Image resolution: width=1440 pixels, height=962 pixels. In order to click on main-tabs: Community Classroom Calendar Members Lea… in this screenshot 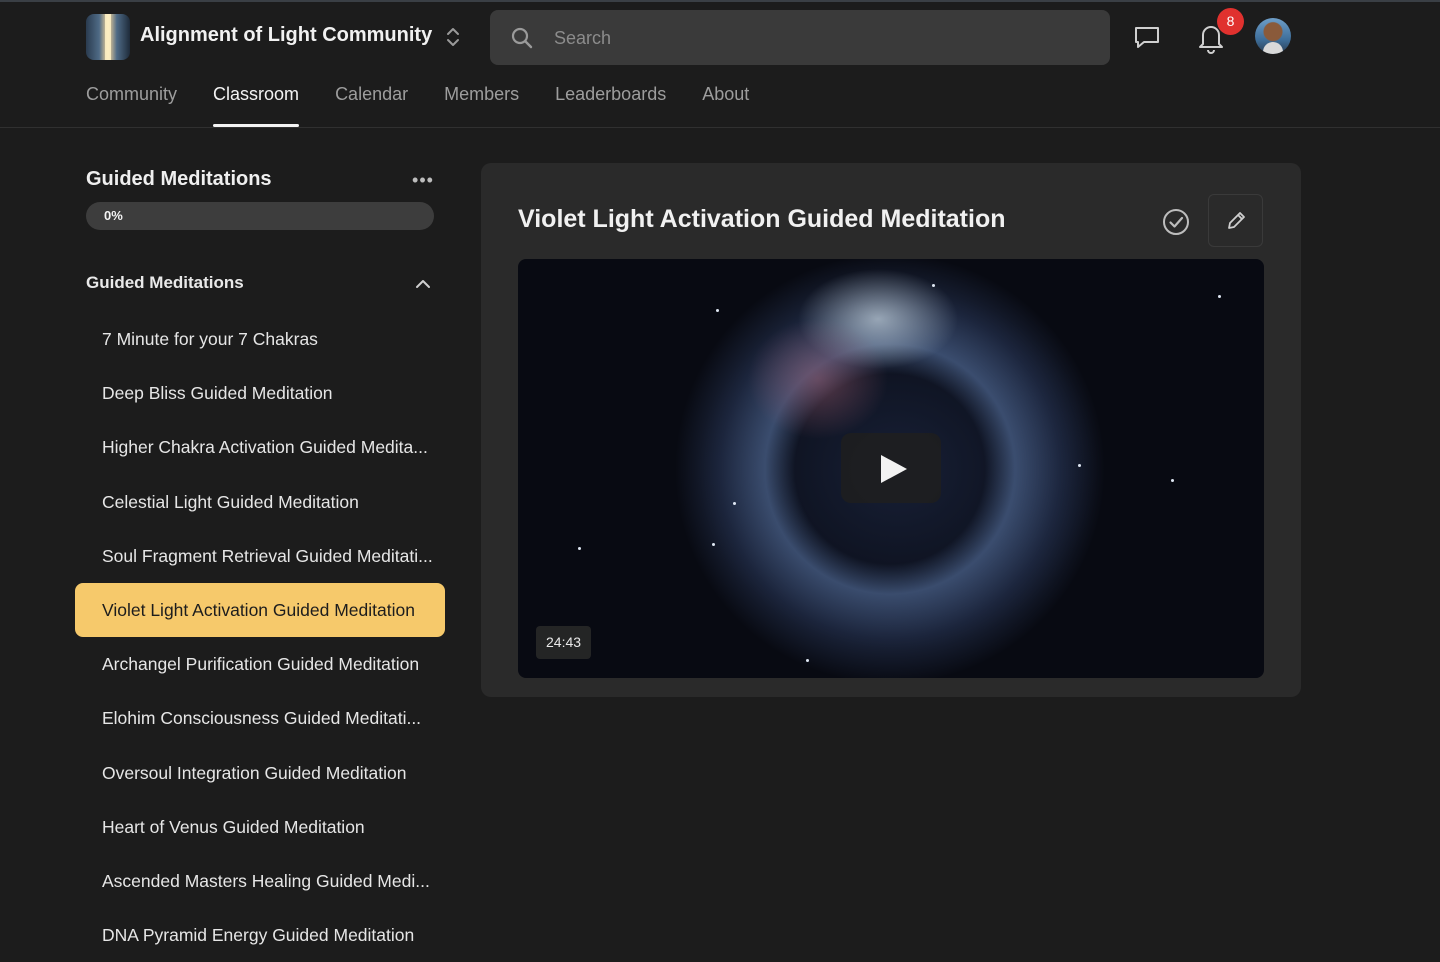, I will do `click(435, 105)`.